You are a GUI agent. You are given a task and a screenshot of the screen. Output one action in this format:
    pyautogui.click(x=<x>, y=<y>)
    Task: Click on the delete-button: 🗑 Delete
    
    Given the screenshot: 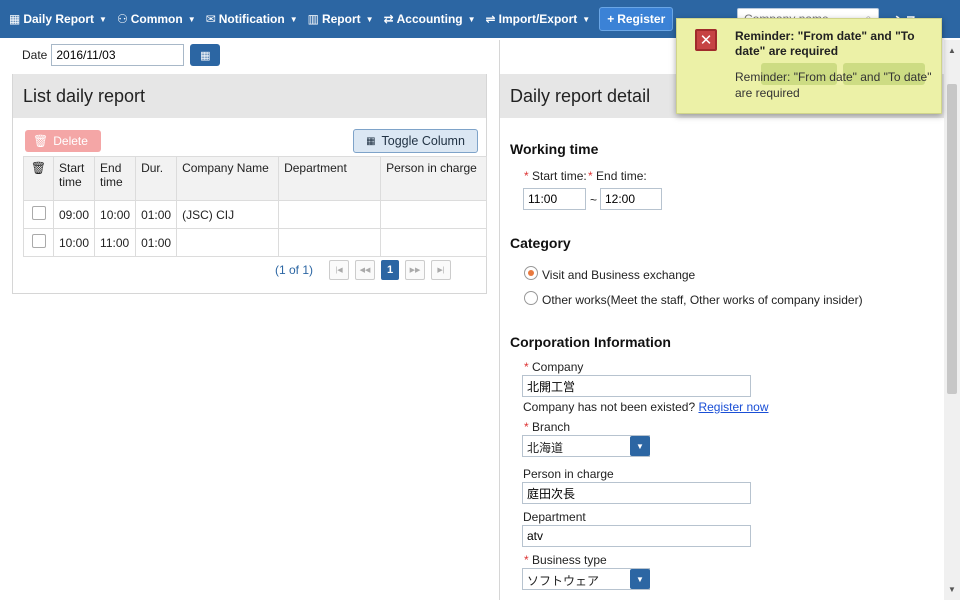 What is the action you would take?
    pyautogui.click(x=63, y=141)
    